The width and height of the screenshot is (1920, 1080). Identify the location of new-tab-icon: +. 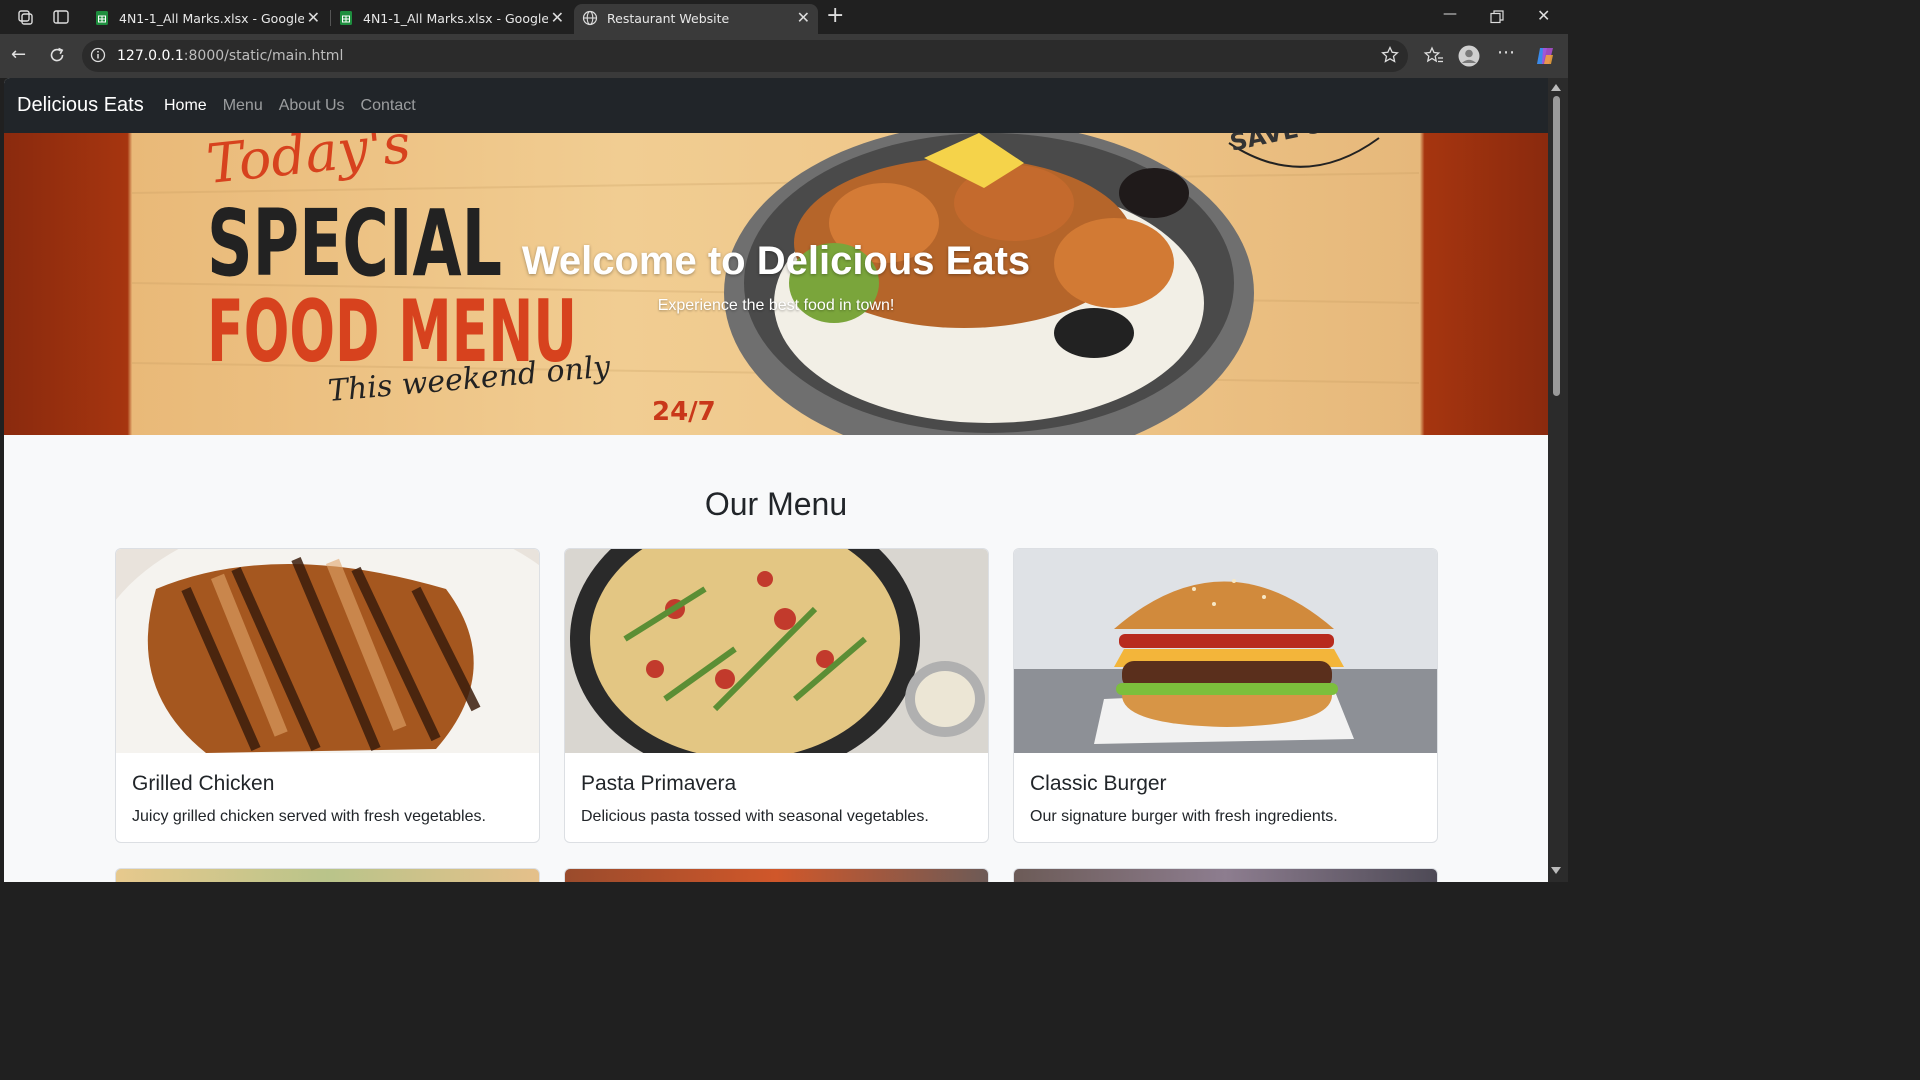
(835, 16).